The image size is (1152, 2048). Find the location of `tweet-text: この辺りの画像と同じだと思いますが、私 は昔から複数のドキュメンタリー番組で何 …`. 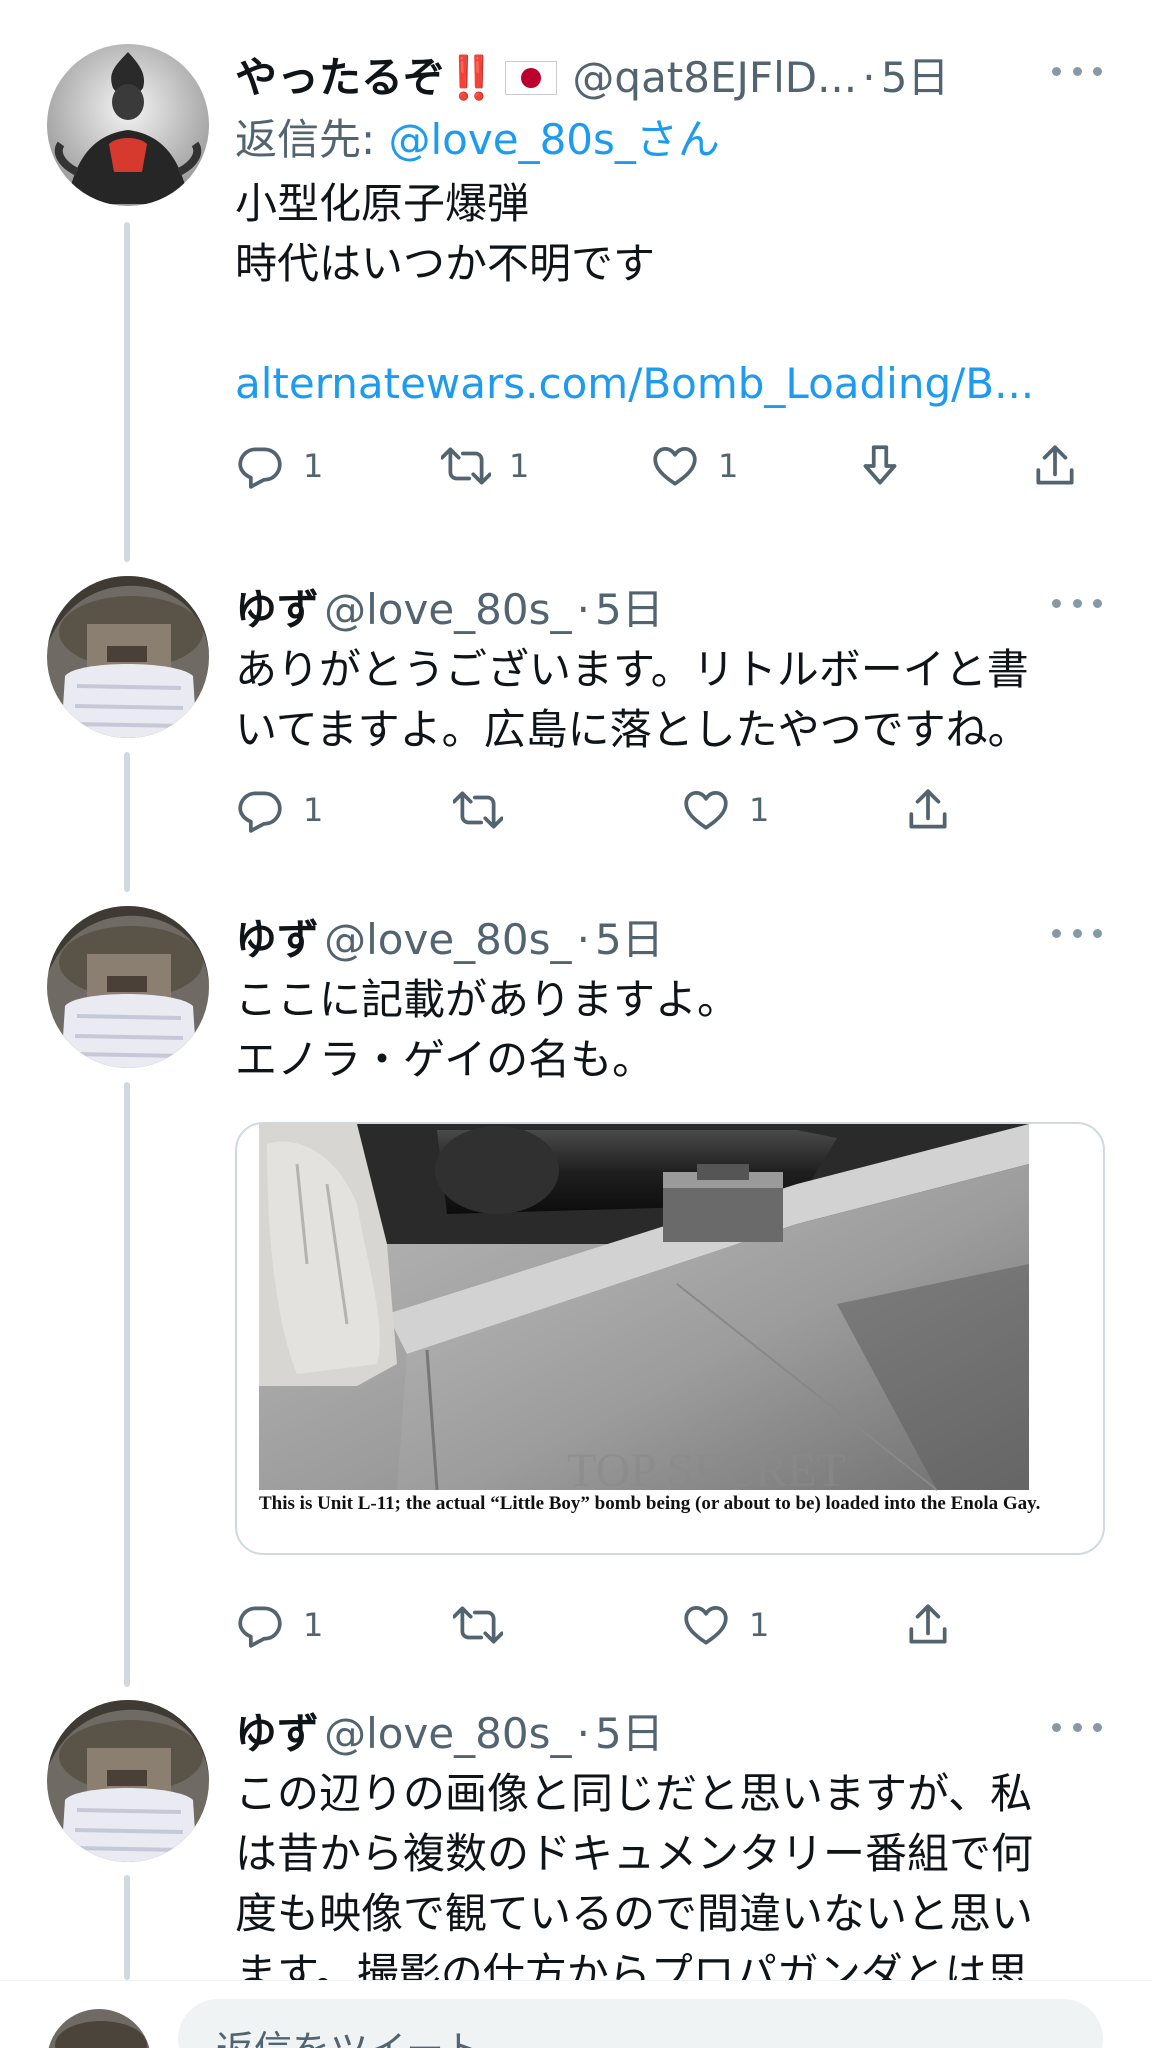

tweet-text: この辺りの画像と同じだと思いますが、私 は昔から複数のドキュメンタリー番組で何 … is located at coordinates (668, 1884).